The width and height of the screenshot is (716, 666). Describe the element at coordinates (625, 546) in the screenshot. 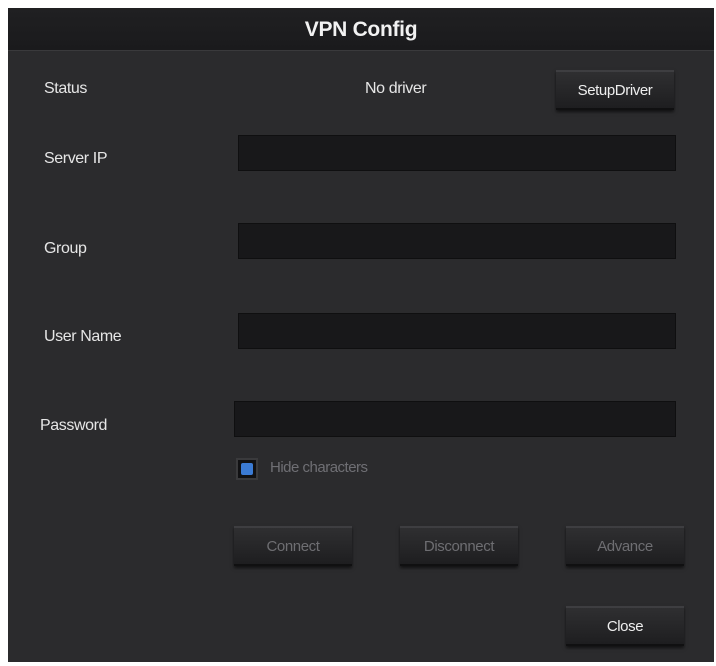

I see `advance-button: Advance` at that location.